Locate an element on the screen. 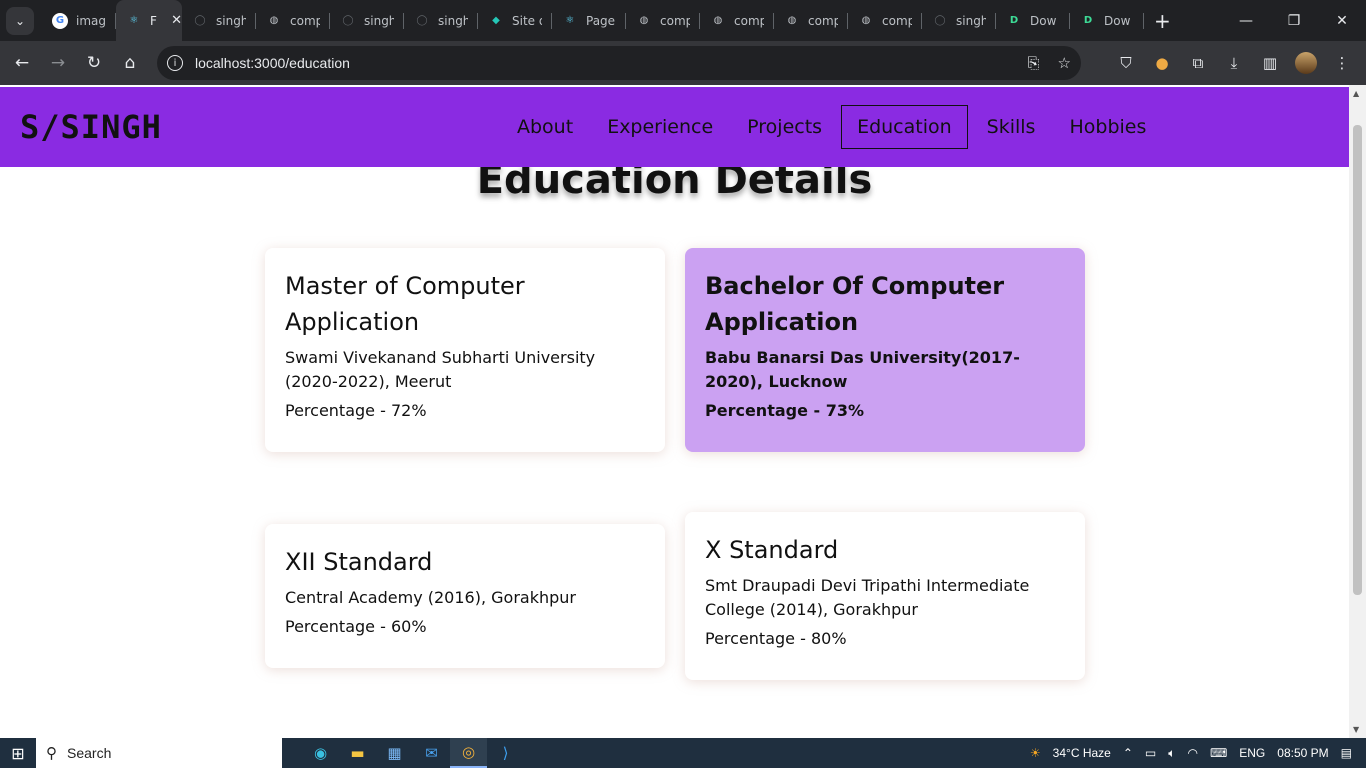 This screenshot has width=1366, height=768. page-scrollbar: ▲ ▼ is located at coordinates (1357, 411).